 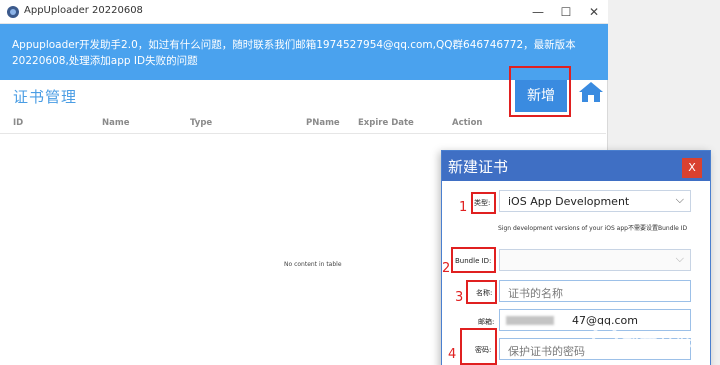 I want to click on redacted-email-prefix, so click(x=530, y=320).